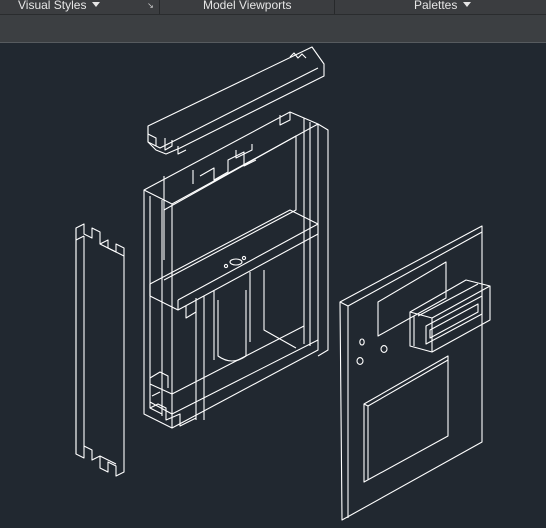  Describe the element at coordinates (436, 6) in the screenshot. I see `palettes-label: Palettes` at that location.